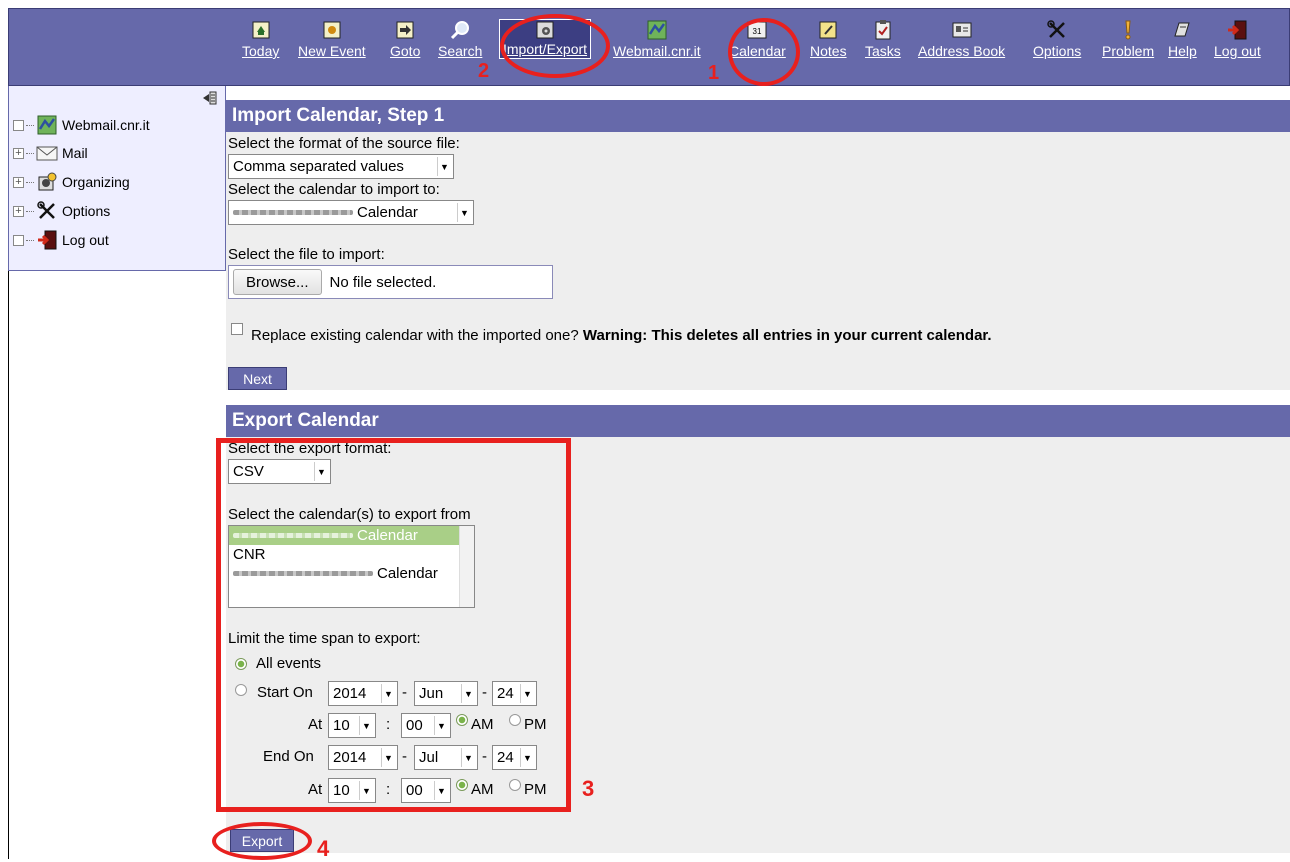  Describe the element at coordinates (1237, 48) in the screenshot. I see `toolbar-logout: Log out` at that location.